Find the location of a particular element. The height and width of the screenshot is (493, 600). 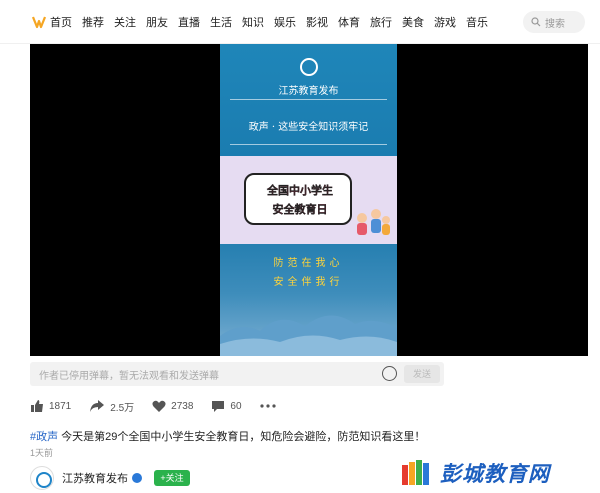

poster-banner: 全国中小学生 安全教育日 is located at coordinates (308, 200).